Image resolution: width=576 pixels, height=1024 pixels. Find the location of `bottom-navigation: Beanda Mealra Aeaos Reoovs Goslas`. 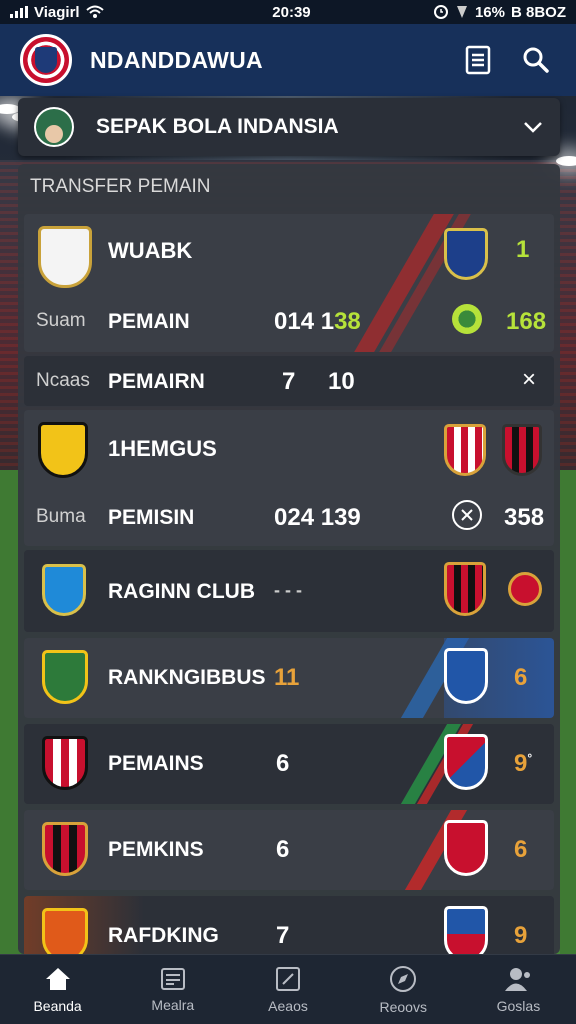

bottom-navigation: Beanda Mealra Aeaos Reoovs Goslas is located at coordinates (288, 989).